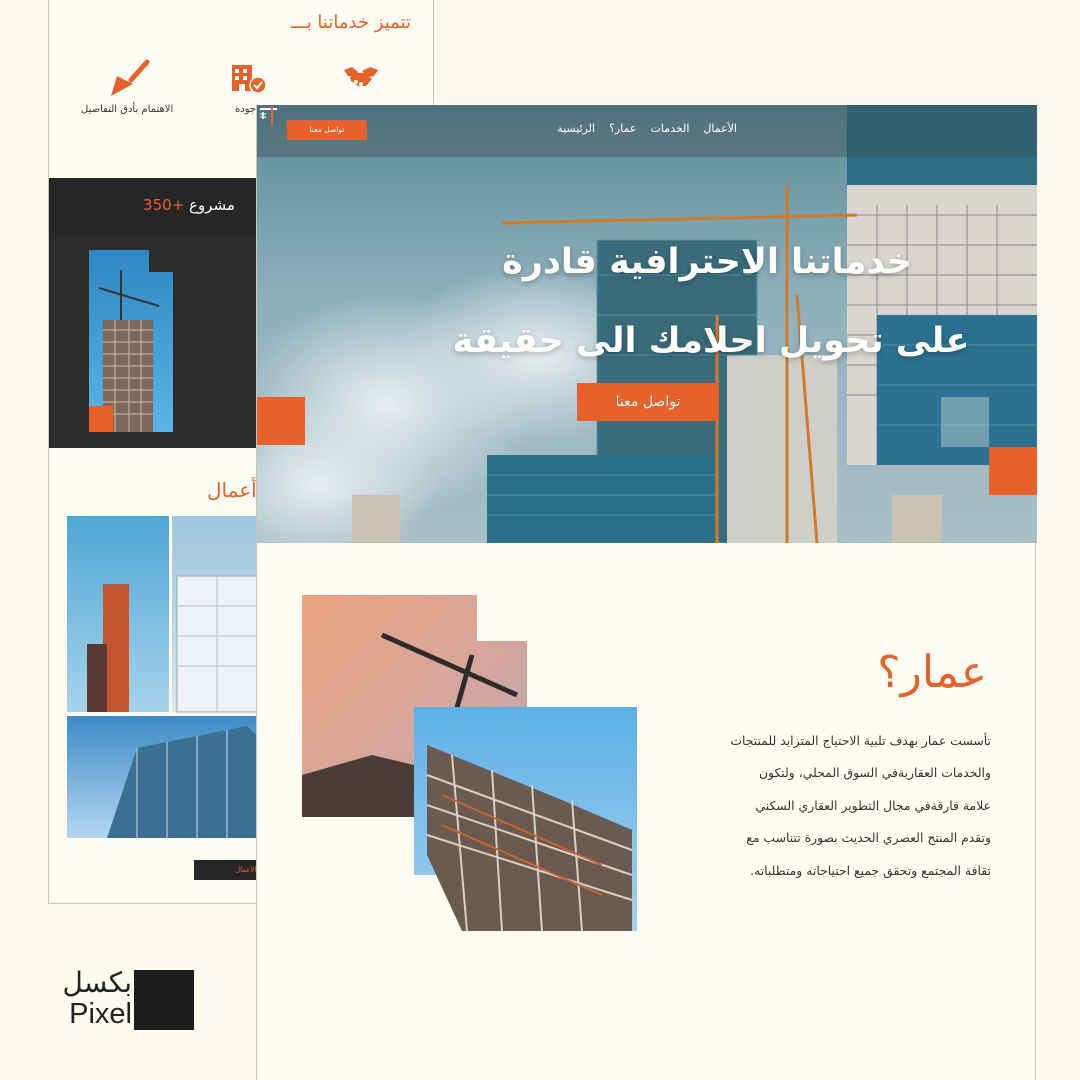 This screenshot has width=1080, height=1080. Describe the element at coordinates (648, 402) in the screenshot. I see `hero-contact-button: تواصل معنا` at that location.